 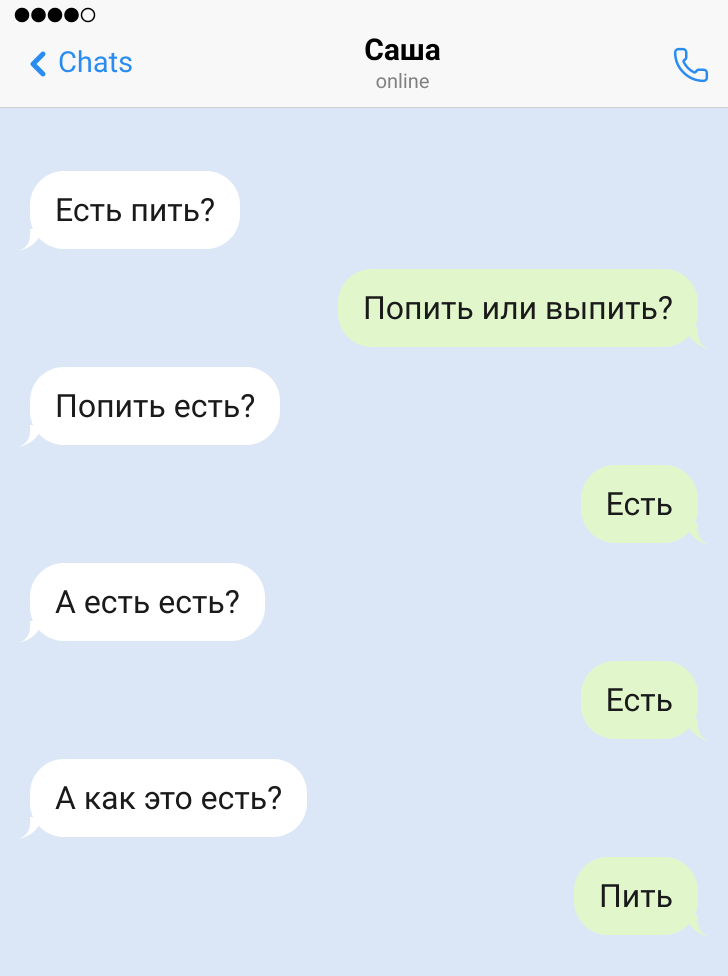 I want to click on back-button: Chats, so click(x=76, y=62).